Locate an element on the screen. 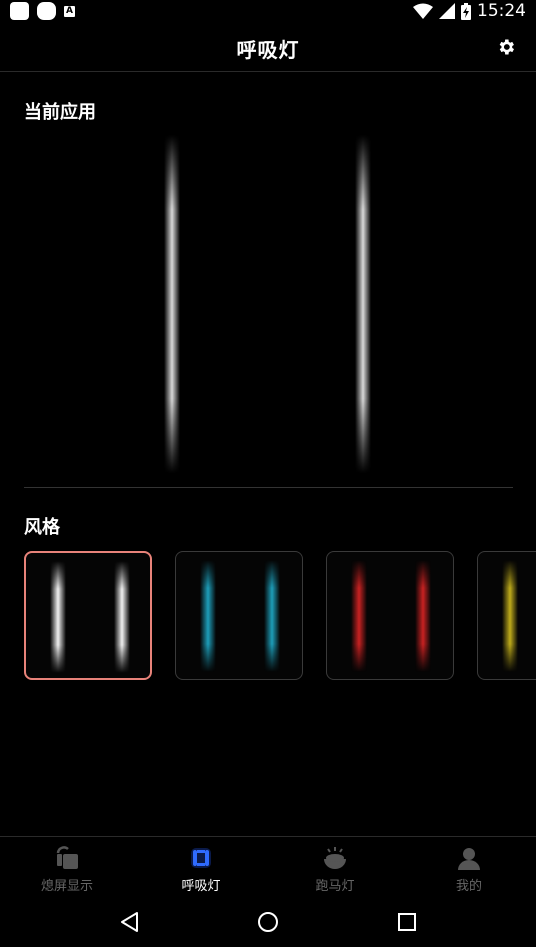  nav-item-breathing-light: 呼吸灯 is located at coordinates (201, 866).